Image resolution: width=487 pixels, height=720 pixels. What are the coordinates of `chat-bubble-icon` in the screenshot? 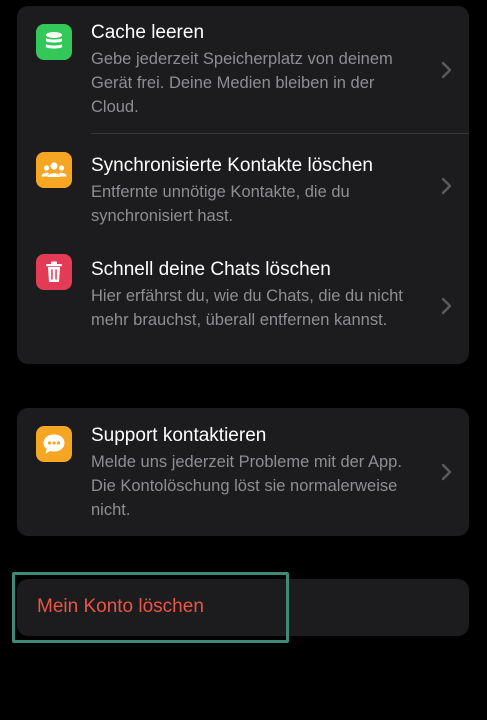 It's located at (54, 444).